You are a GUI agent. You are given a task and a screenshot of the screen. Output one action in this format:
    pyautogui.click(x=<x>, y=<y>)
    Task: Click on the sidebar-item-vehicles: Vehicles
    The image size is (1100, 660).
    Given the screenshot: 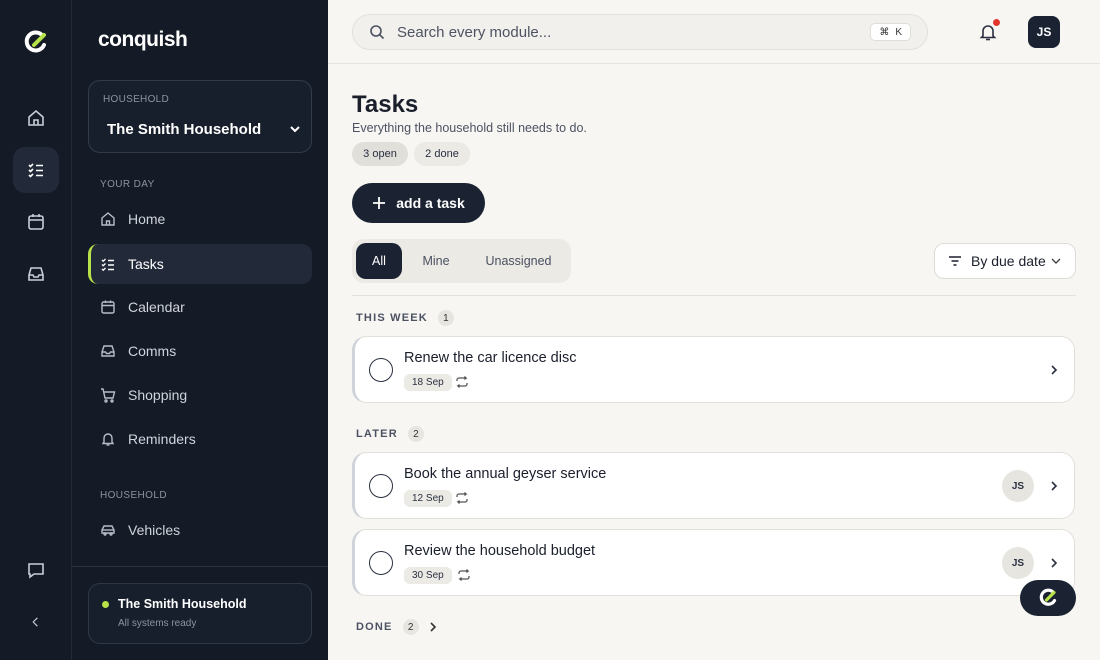 What is the action you would take?
    pyautogui.click(x=200, y=530)
    